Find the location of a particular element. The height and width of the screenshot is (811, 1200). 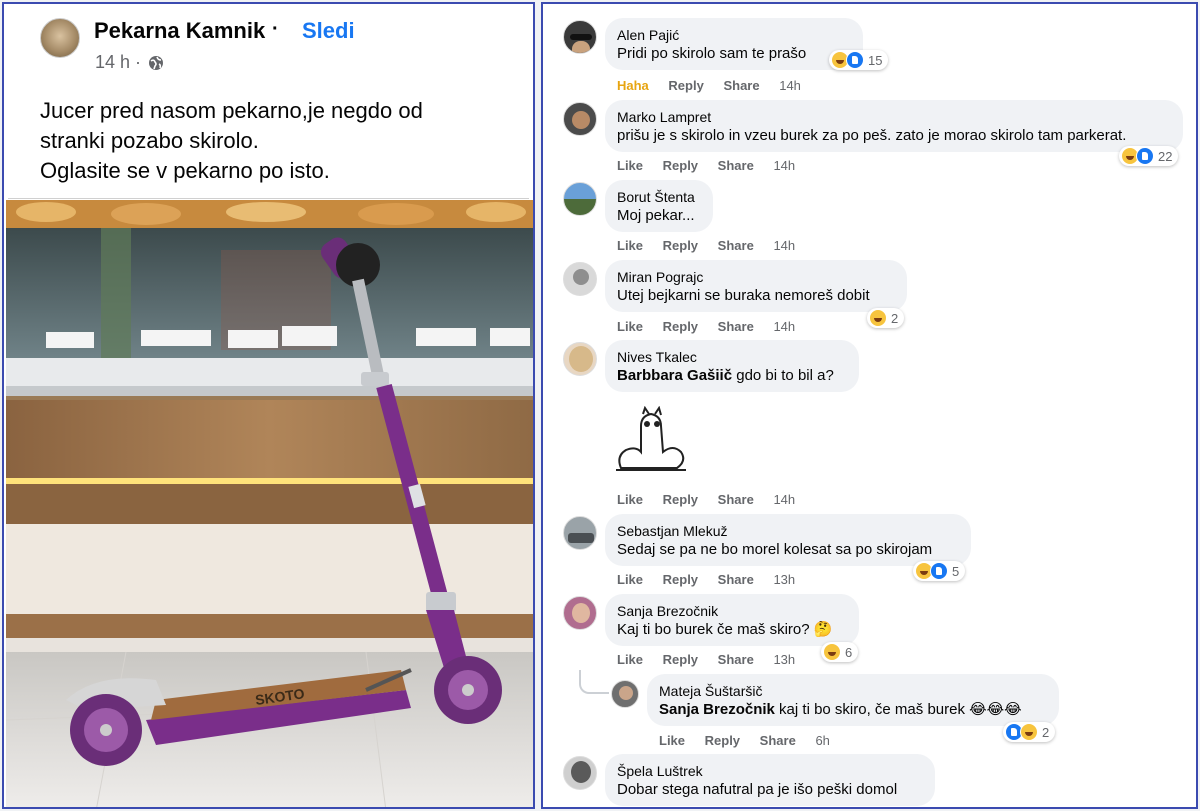

reaction-haha-button: Haha is located at coordinates (633, 85).